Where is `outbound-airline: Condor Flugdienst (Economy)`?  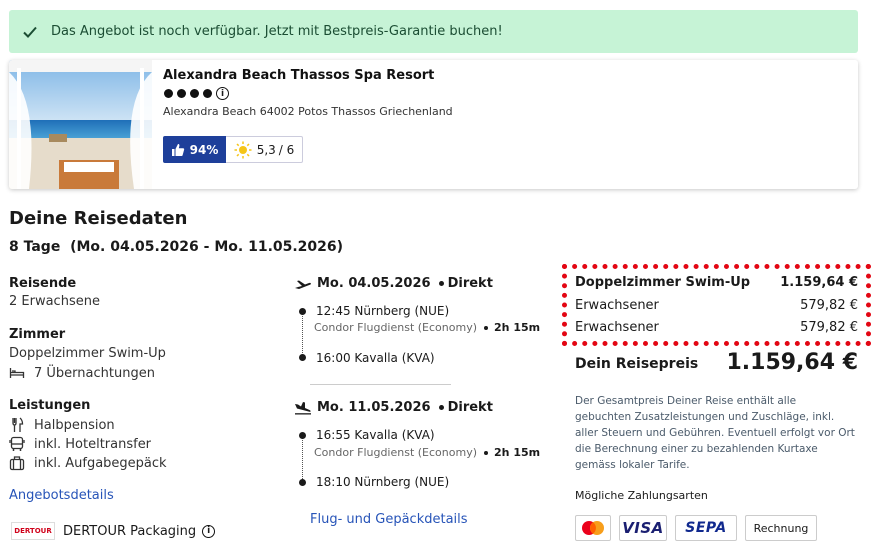
outbound-airline: Condor Flugdienst (Economy) is located at coordinates (396, 327).